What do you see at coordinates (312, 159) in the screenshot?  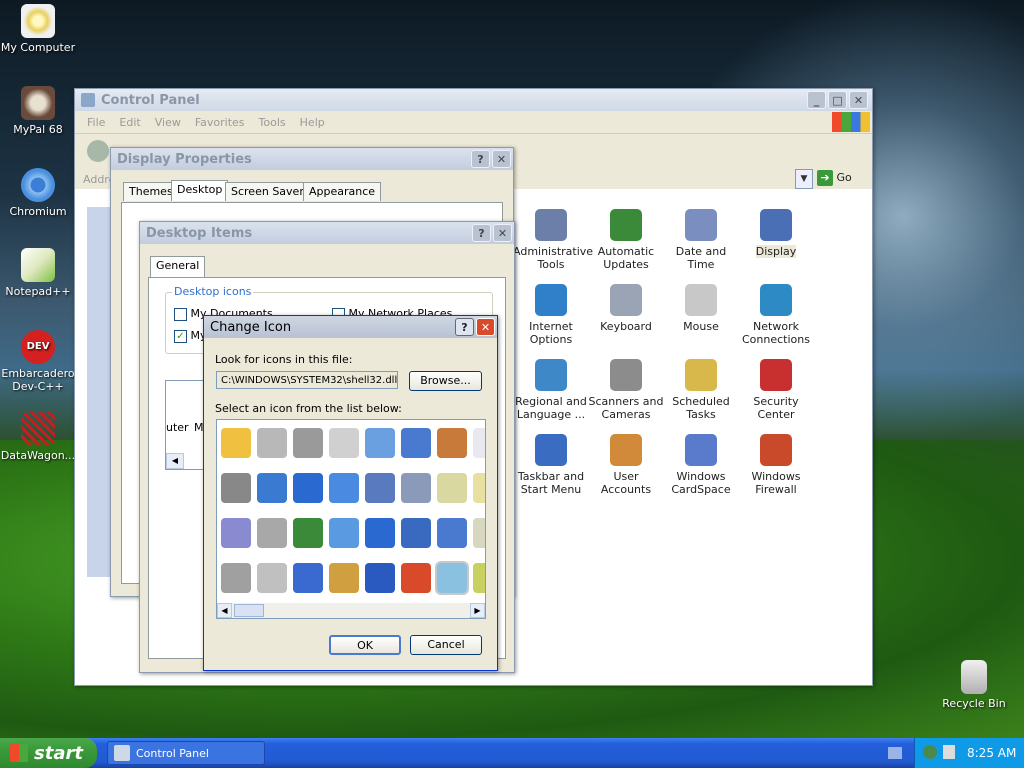 I see `display-properties-titlebar: Display Properties ? ✕` at bounding box center [312, 159].